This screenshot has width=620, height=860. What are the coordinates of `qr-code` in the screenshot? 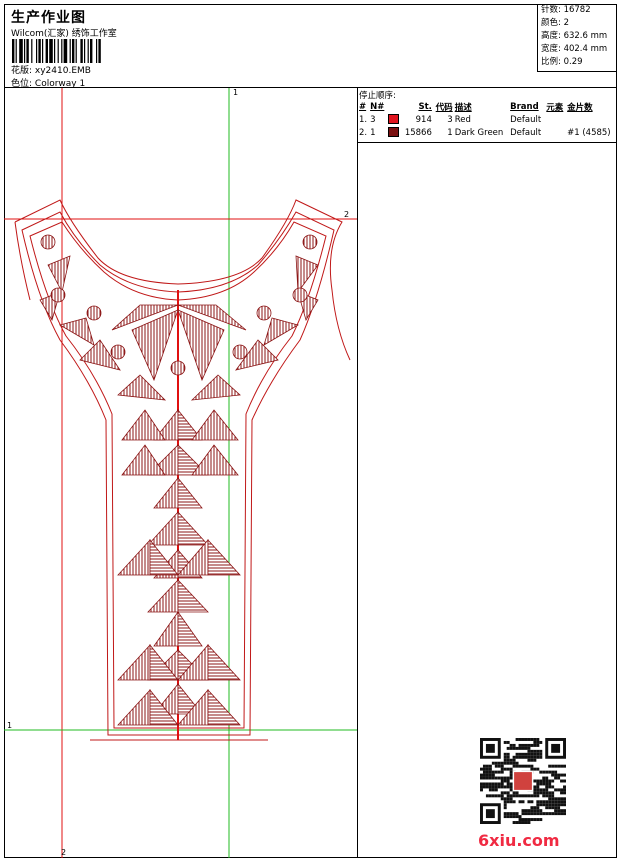 It's located at (523, 781).